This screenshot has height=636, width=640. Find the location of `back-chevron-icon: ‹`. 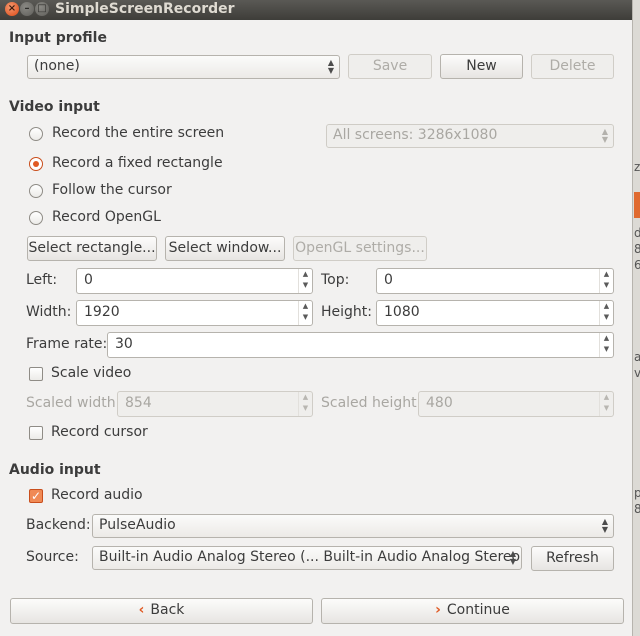

back-chevron-icon: ‹ is located at coordinates (141, 610).